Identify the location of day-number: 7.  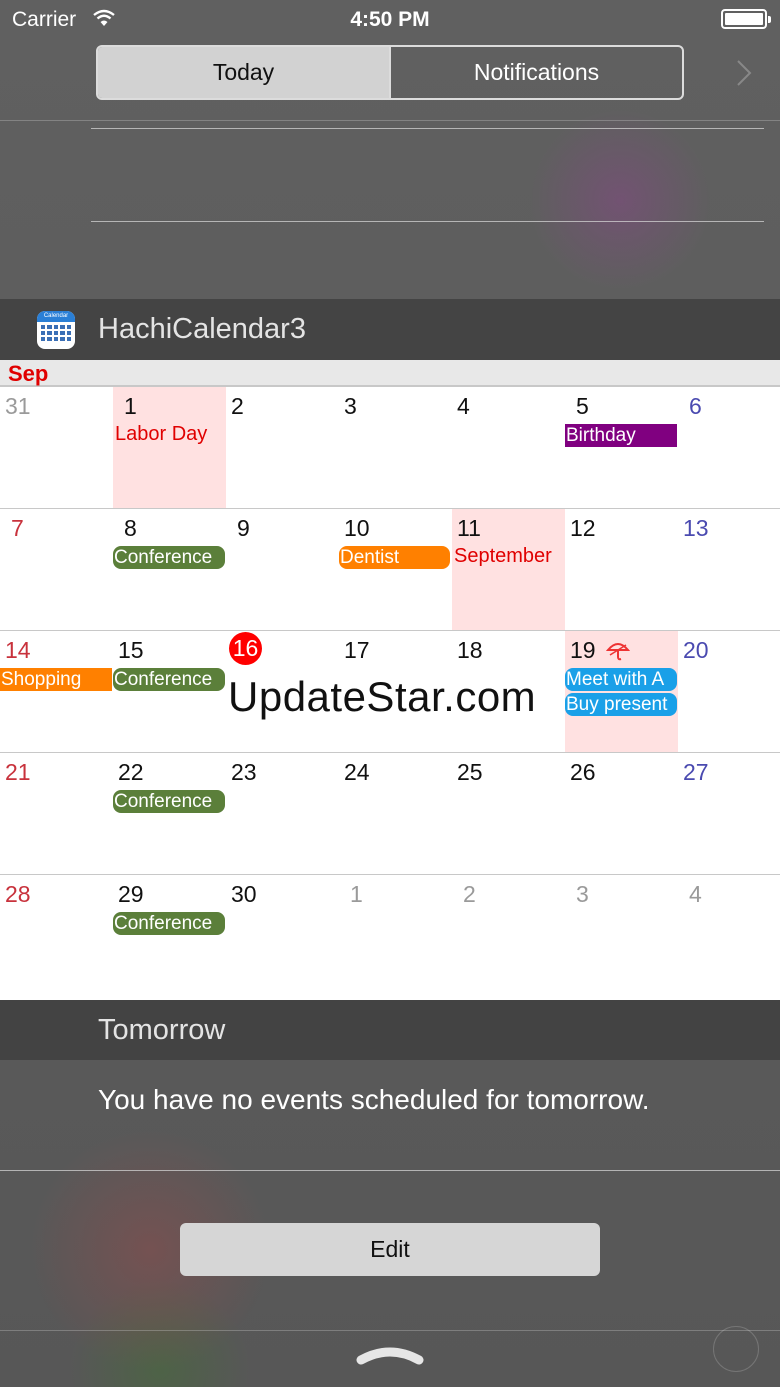
(17, 528).